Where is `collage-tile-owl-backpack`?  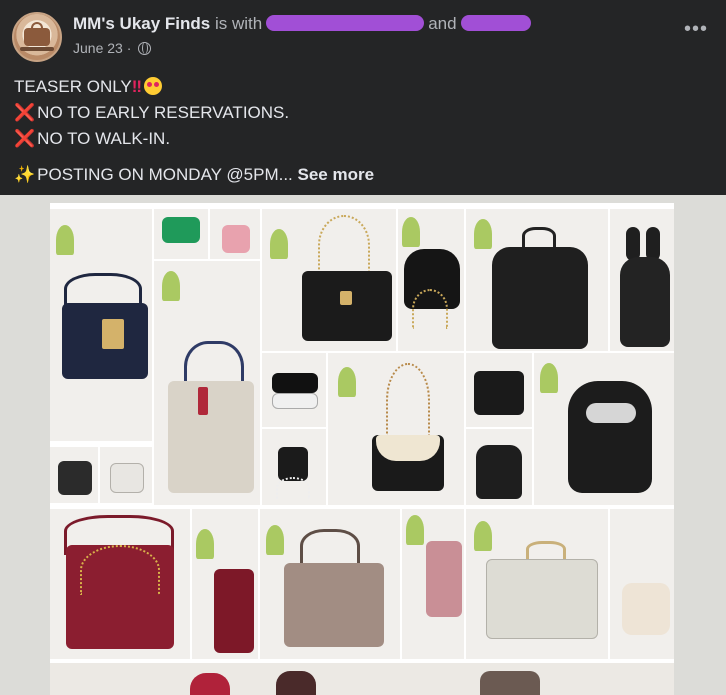
collage-tile-owl-backpack is located at coordinates (604, 429).